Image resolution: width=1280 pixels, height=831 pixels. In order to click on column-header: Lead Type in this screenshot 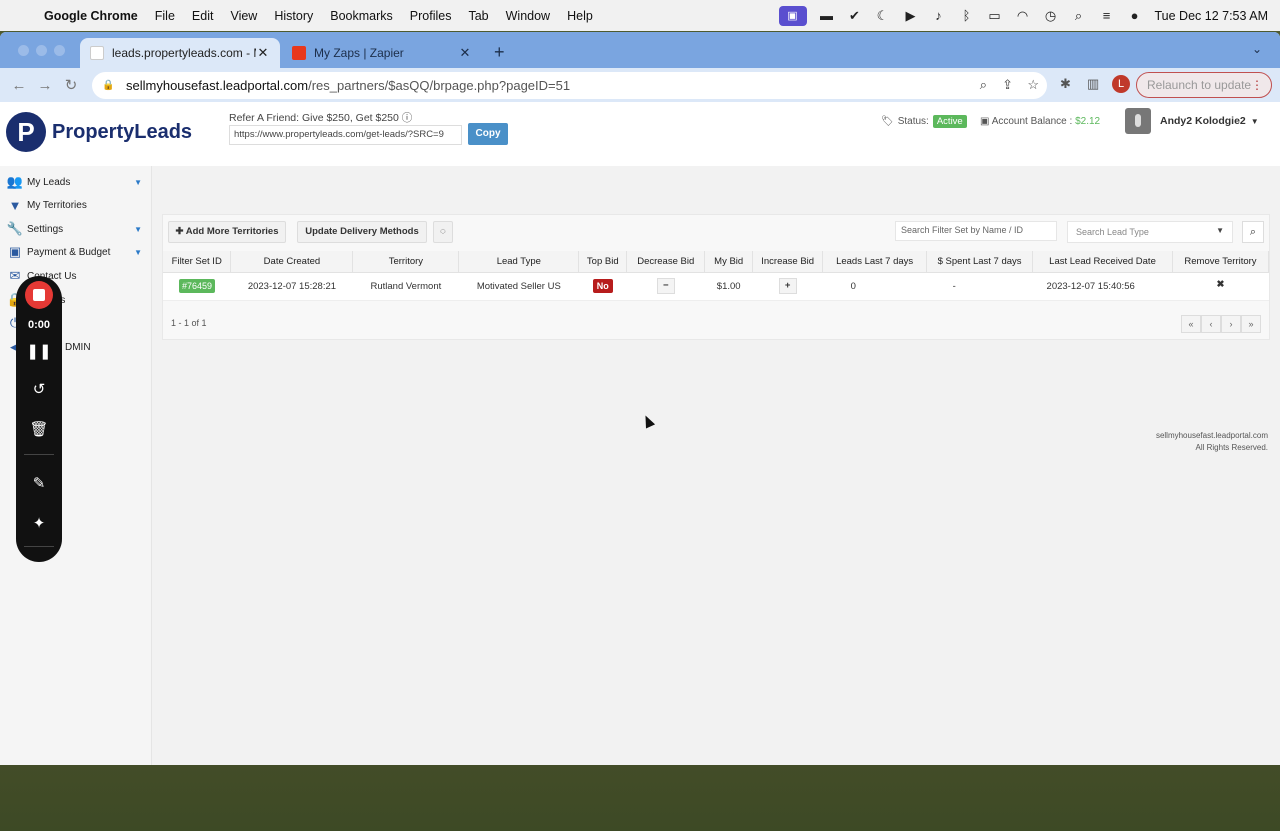, I will do `click(519, 262)`.